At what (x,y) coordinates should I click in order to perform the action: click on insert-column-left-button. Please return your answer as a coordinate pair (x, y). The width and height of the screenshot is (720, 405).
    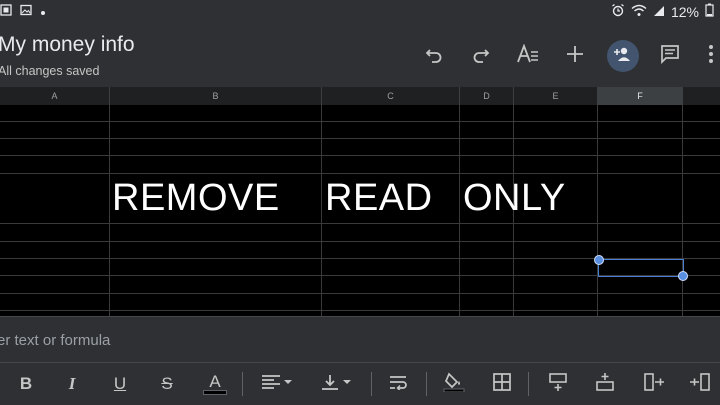
    Looking at the image, I should click on (654, 384).